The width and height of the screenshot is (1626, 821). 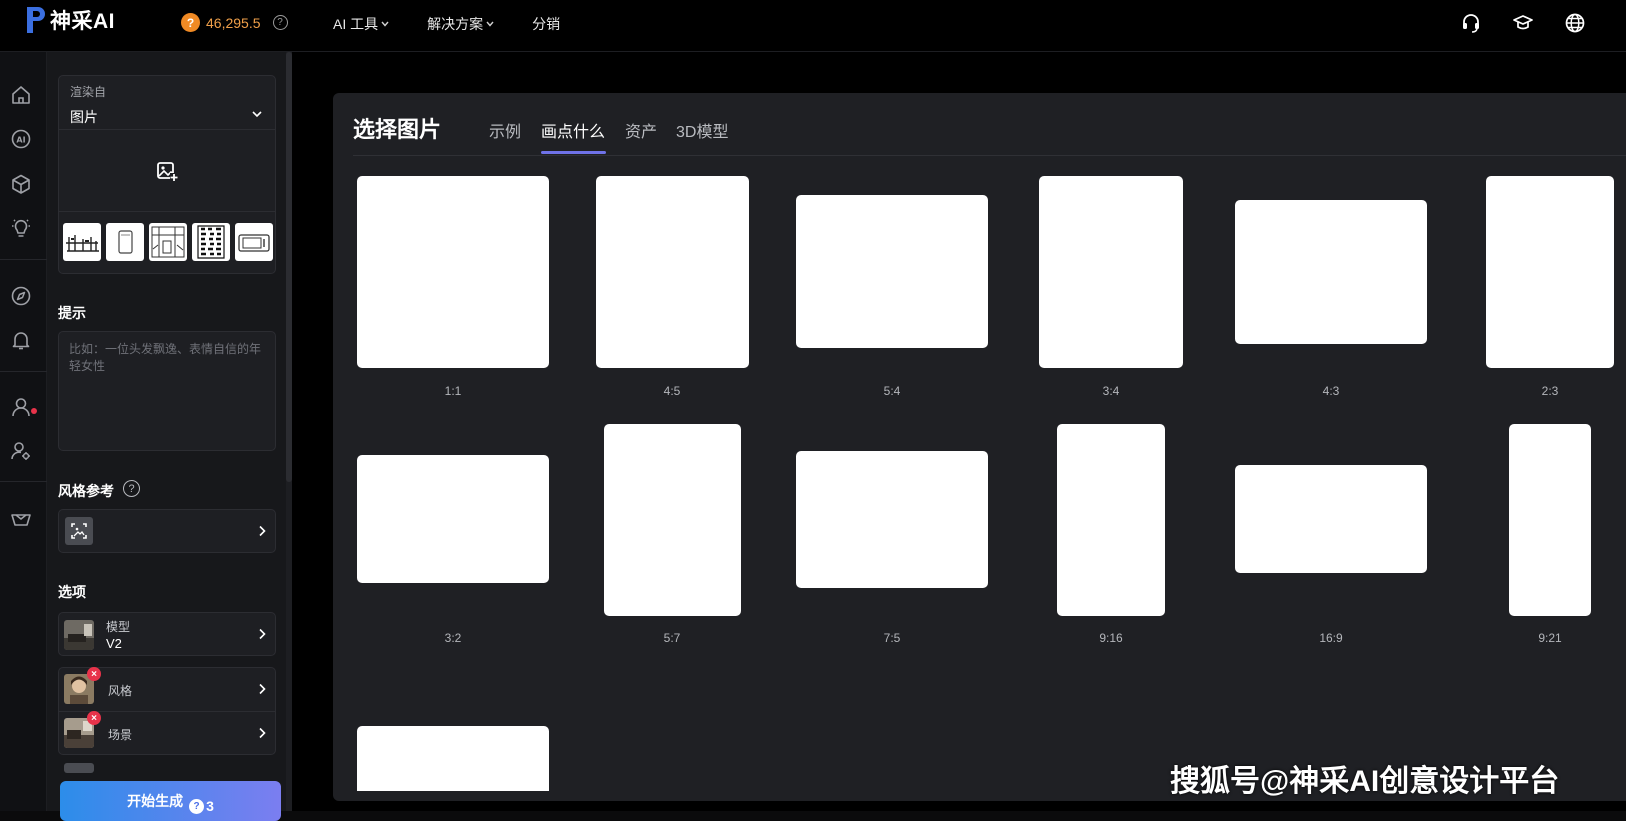 What do you see at coordinates (94, 674) in the screenshot?
I see `remove-style-icon: ×` at bounding box center [94, 674].